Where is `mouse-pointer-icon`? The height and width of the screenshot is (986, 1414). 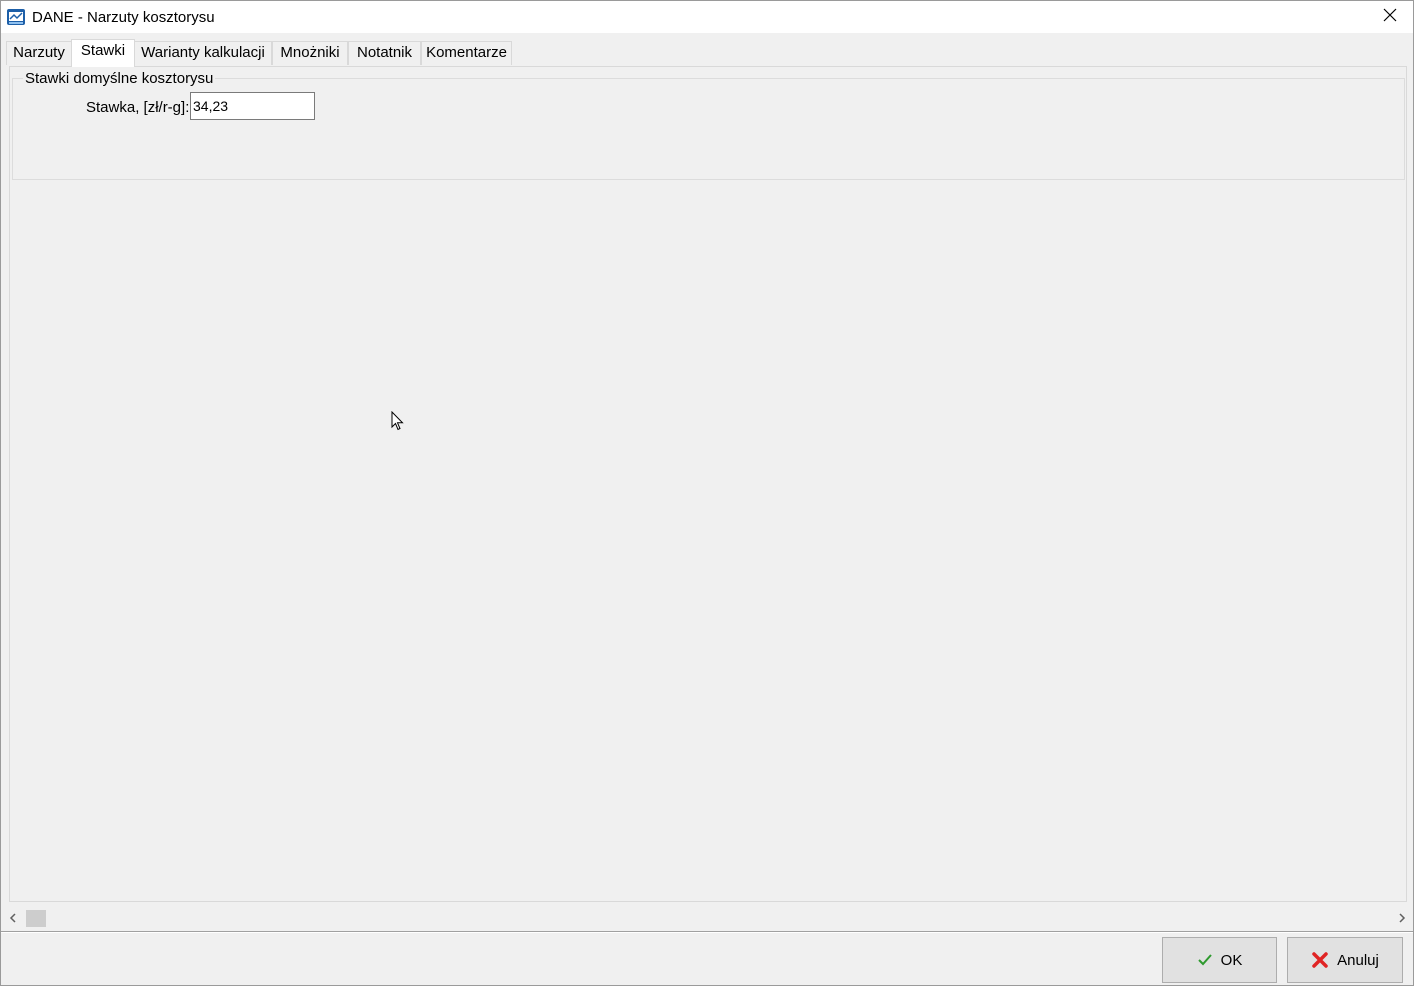
mouse-pointer-icon is located at coordinates (397, 420).